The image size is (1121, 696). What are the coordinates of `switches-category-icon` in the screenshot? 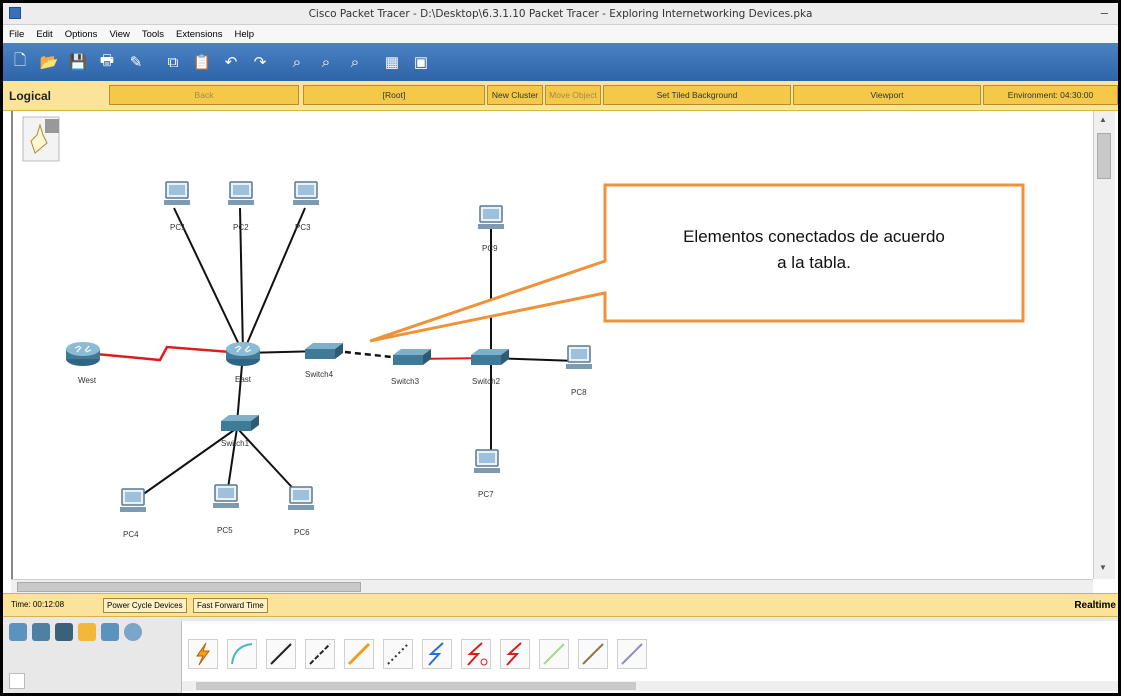 It's located at (41, 632).